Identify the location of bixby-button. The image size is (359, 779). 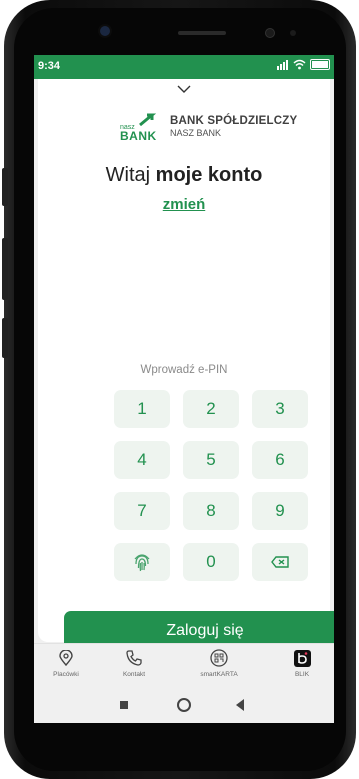
(5, 338).